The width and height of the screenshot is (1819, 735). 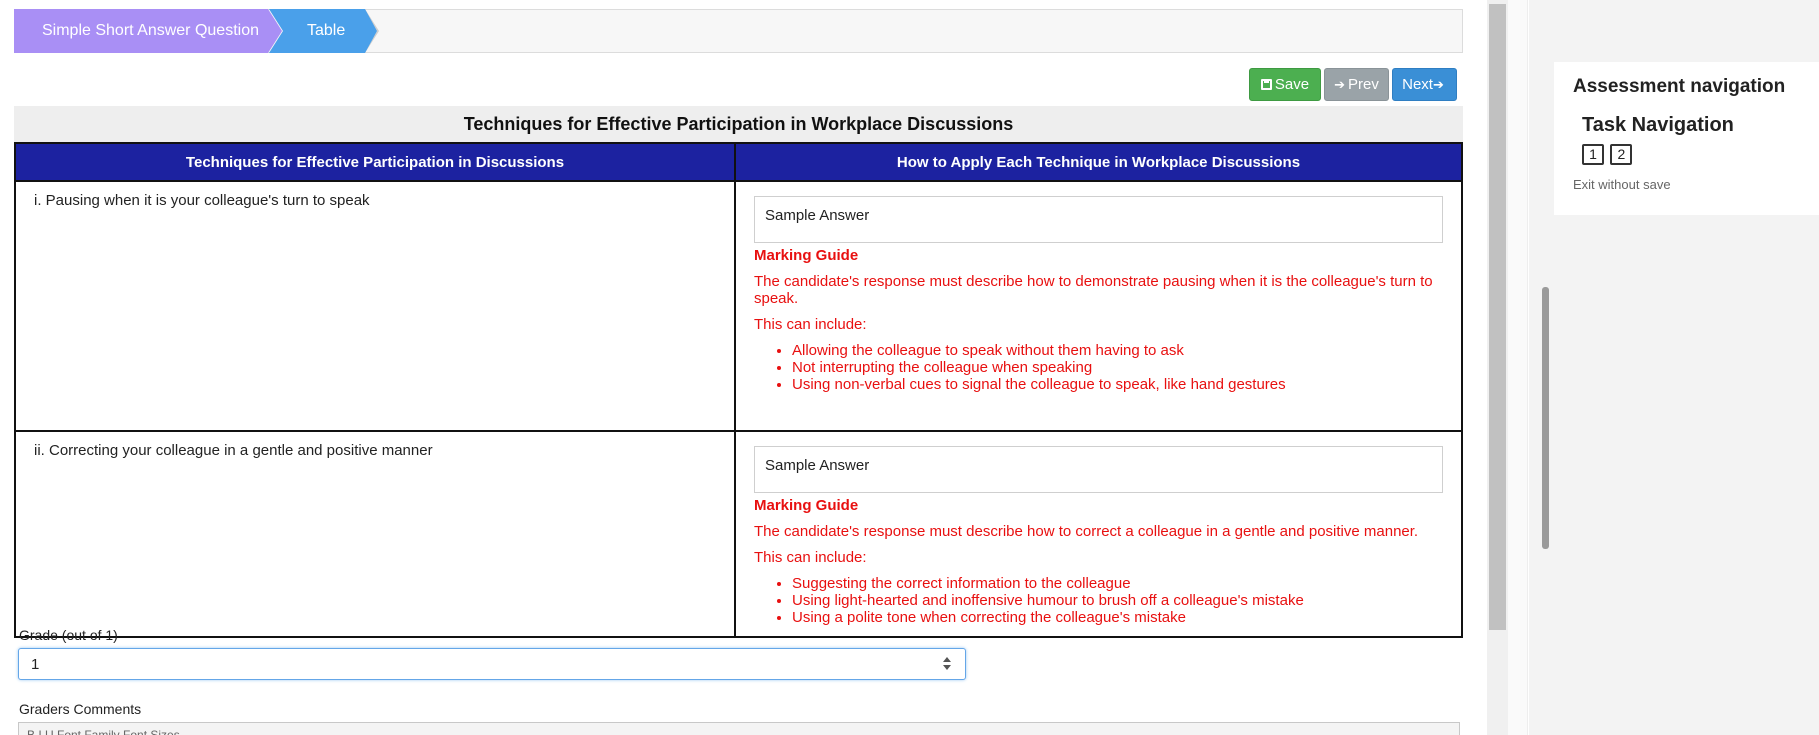 I want to click on assessment-navigation-title: Assessment navigation, so click(x=1679, y=86).